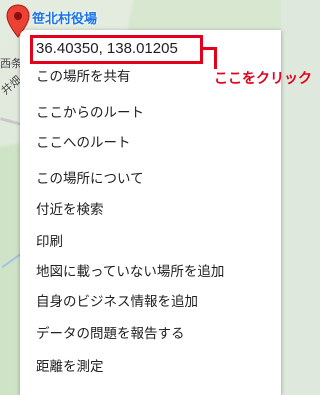 This screenshot has width=320, height=395. I want to click on map-river, so click(11, 261).